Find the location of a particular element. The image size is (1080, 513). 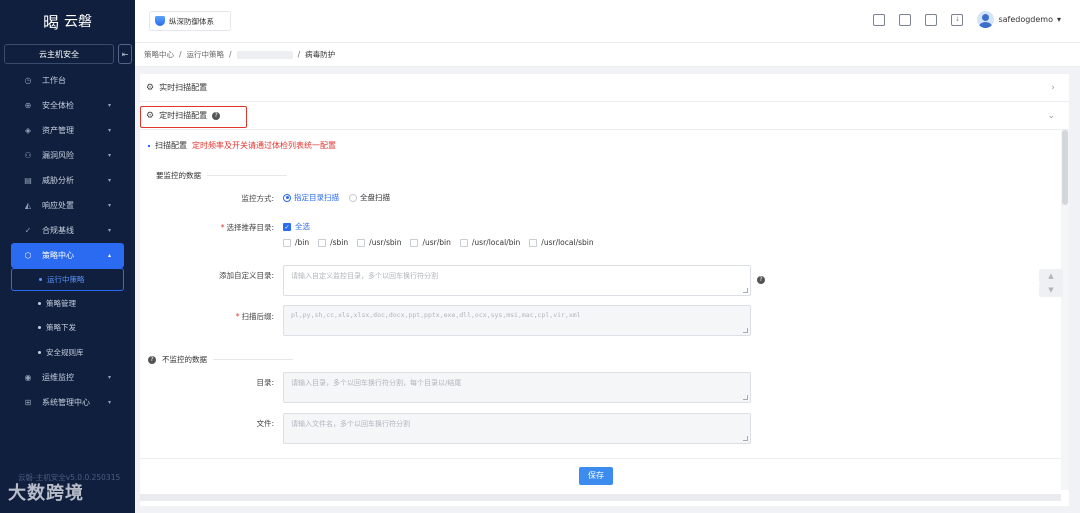

sidebar-item-label: 威胁分析 is located at coordinates (58, 180).